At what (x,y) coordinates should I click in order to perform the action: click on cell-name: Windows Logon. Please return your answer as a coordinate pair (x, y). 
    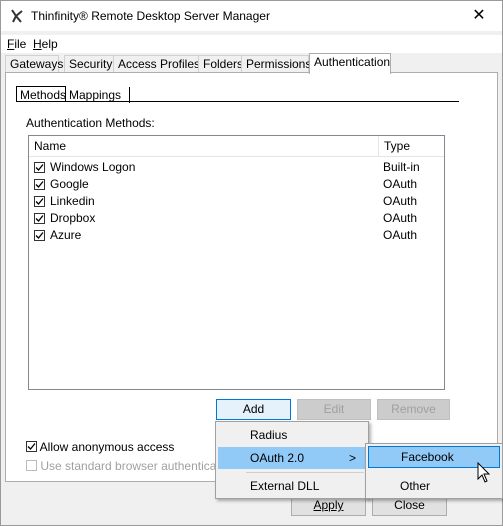
    Looking at the image, I should click on (93, 167).